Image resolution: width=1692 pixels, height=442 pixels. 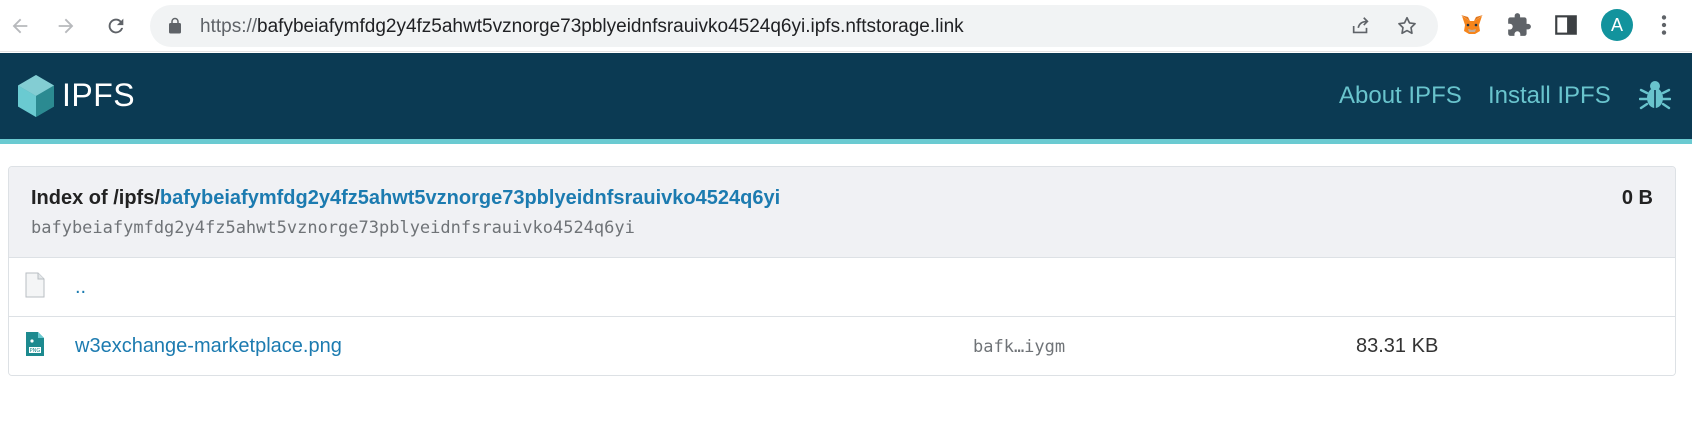 What do you see at coordinates (175, 26) in the screenshot?
I see `lock-icon` at bounding box center [175, 26].